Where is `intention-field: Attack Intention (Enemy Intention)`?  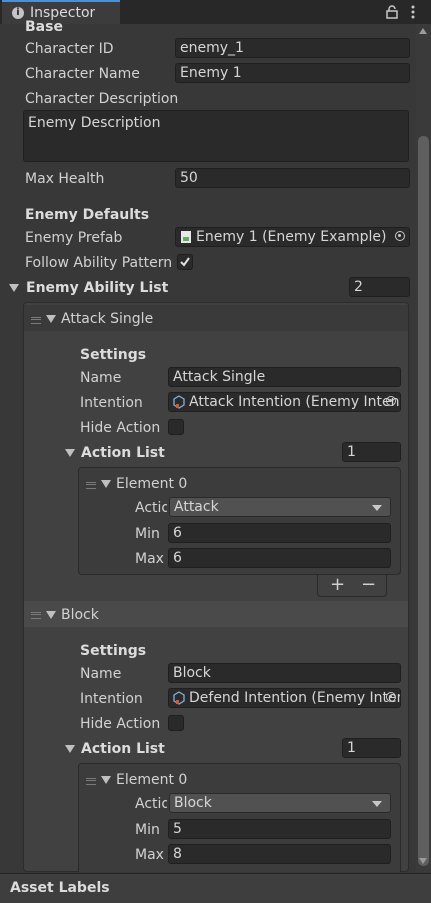
intention-field: Attack Intention (Enemy Intention) is located at coordinates (284, 402).